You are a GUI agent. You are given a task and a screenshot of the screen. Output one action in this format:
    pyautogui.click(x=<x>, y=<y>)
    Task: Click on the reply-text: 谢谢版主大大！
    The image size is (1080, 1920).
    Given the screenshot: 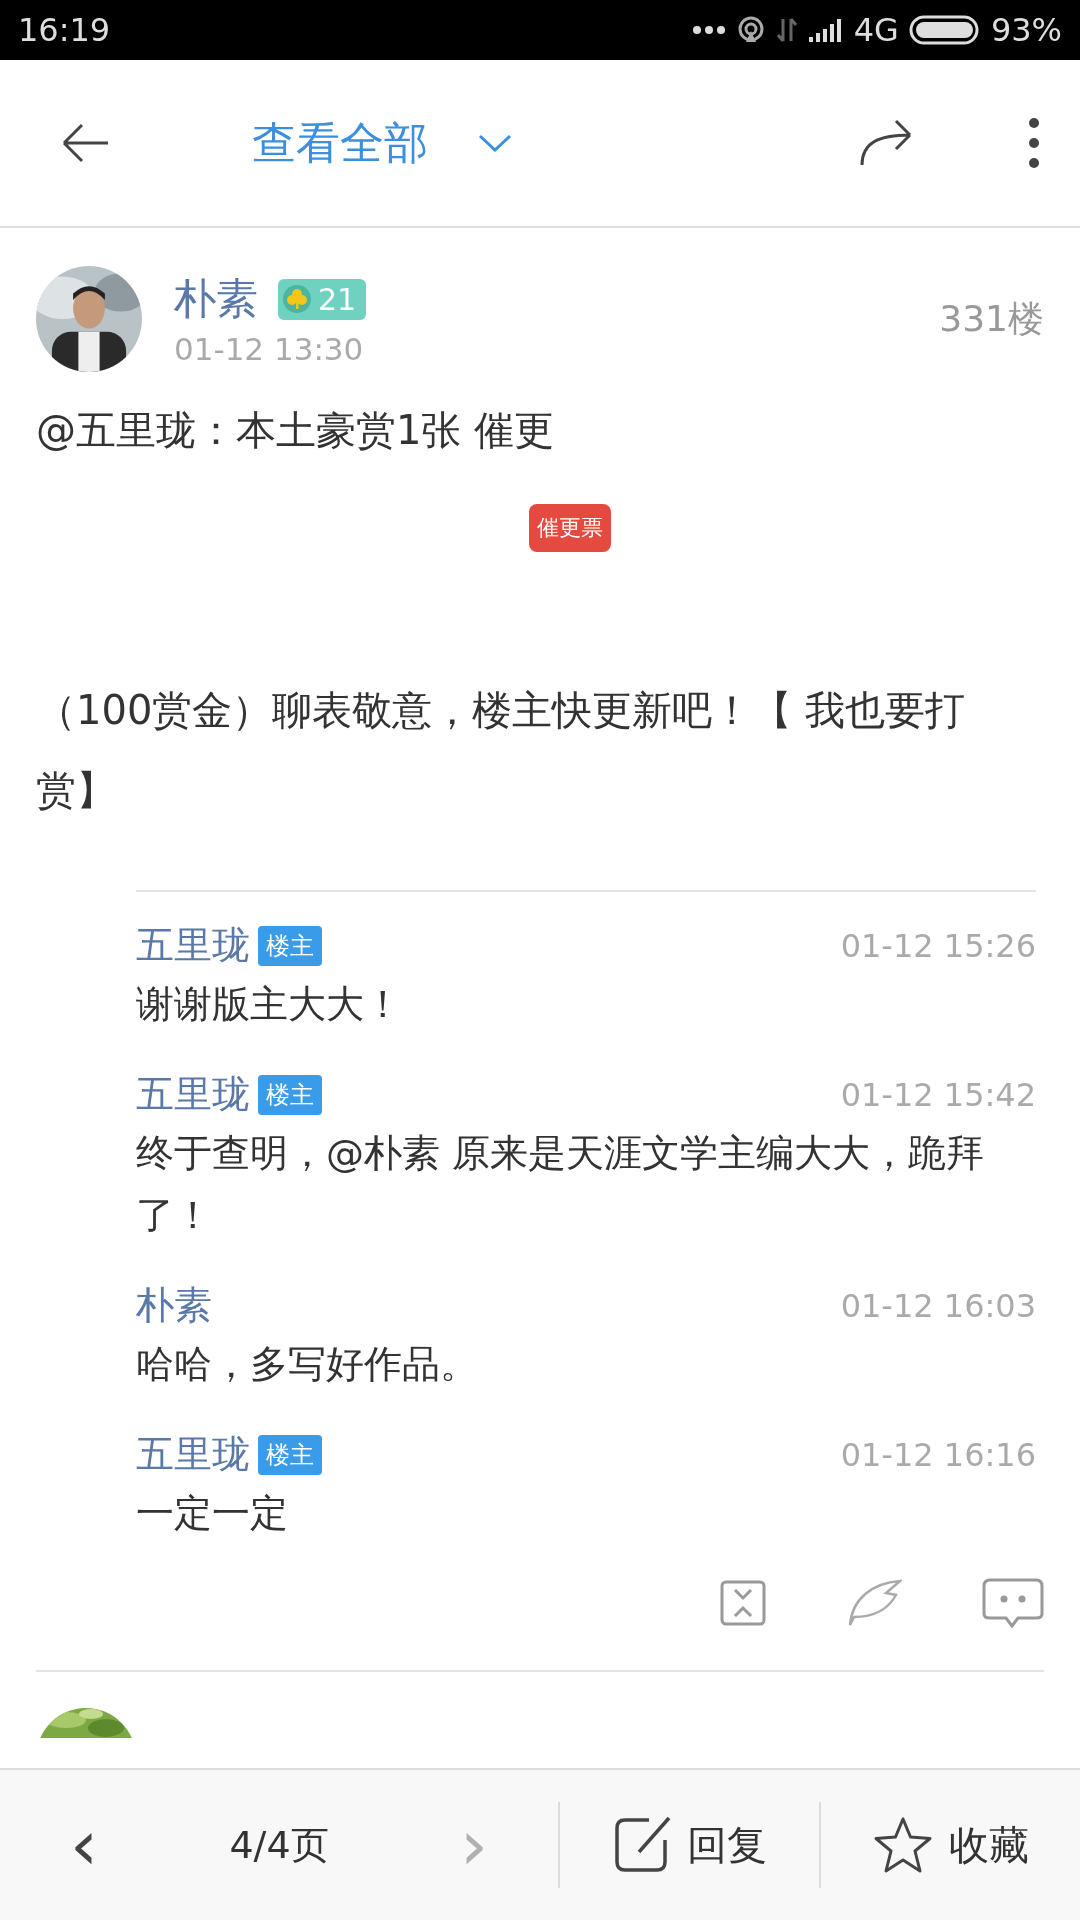 What is the action you would take?
    pyautogui.click(x=269, y=1004)
    